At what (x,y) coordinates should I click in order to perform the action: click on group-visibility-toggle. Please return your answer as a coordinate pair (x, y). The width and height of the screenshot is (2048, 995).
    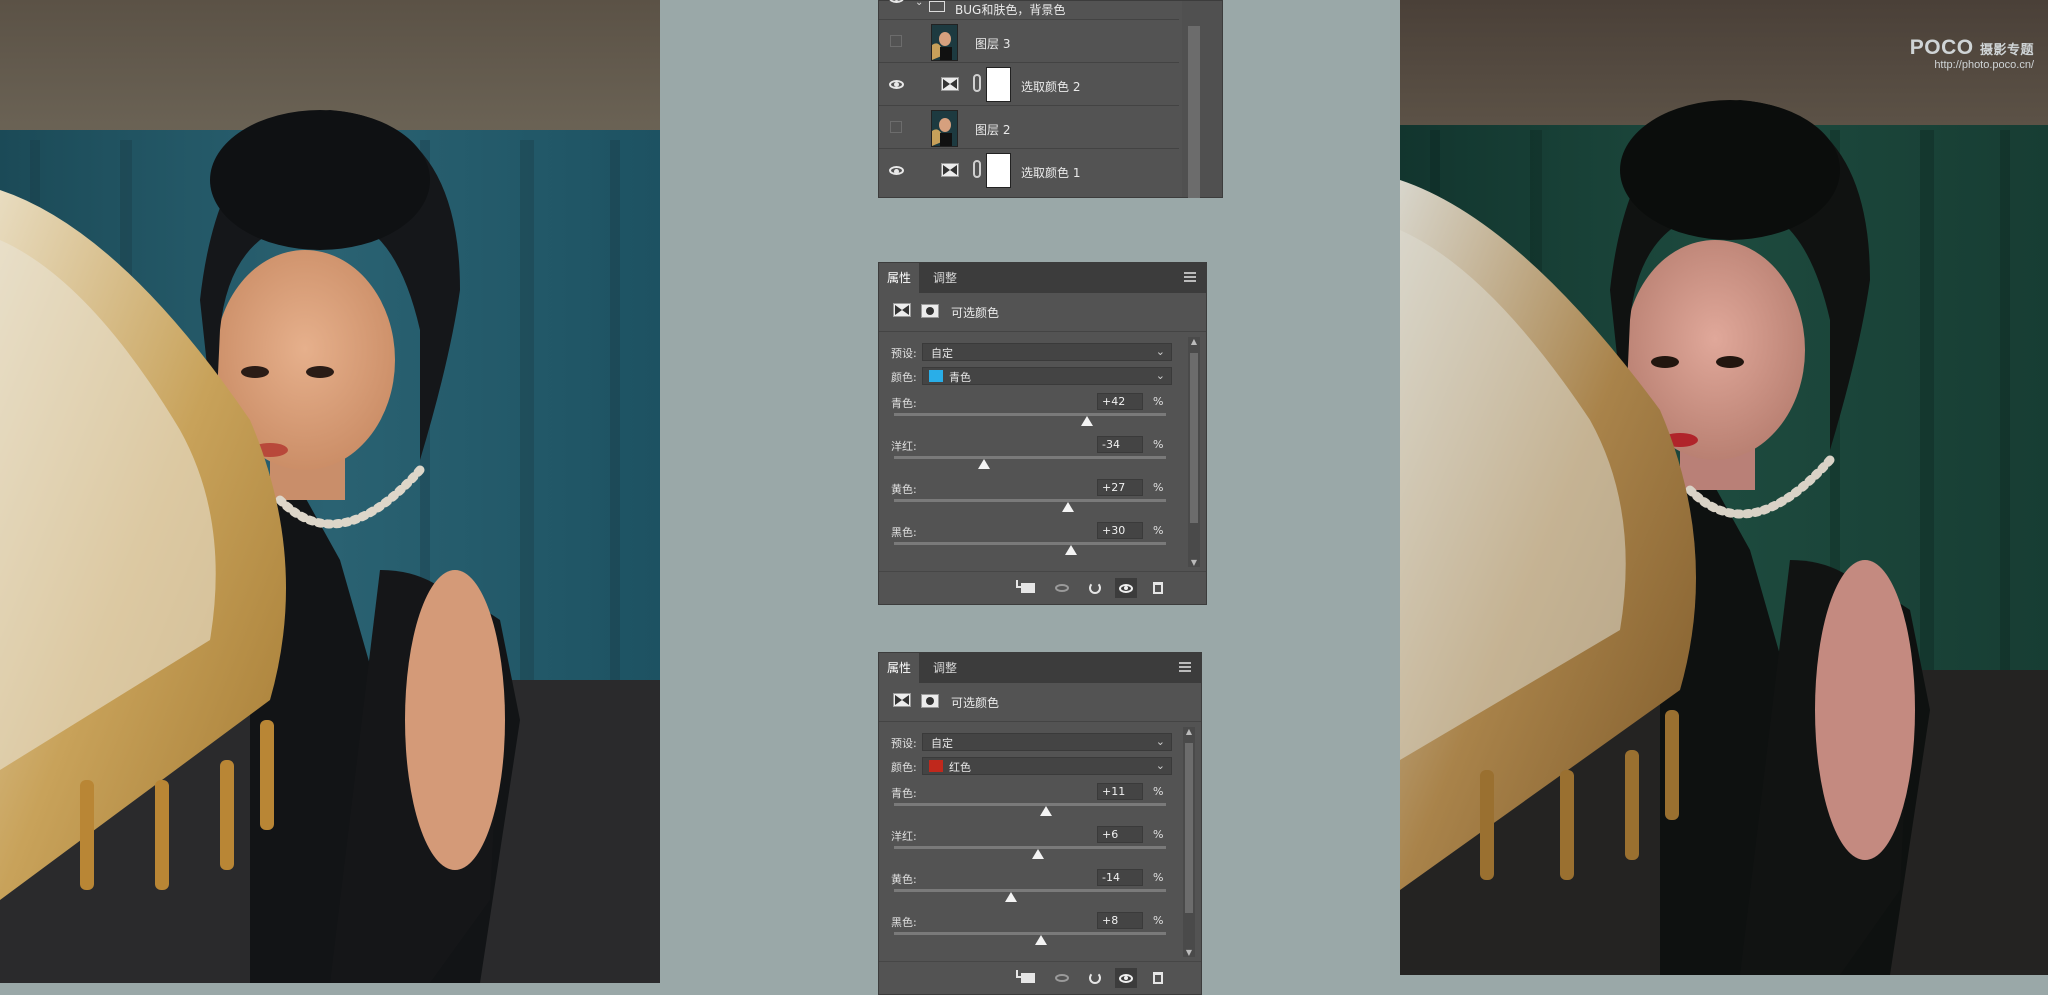
    Looking at the image, I should click on (896, 9).